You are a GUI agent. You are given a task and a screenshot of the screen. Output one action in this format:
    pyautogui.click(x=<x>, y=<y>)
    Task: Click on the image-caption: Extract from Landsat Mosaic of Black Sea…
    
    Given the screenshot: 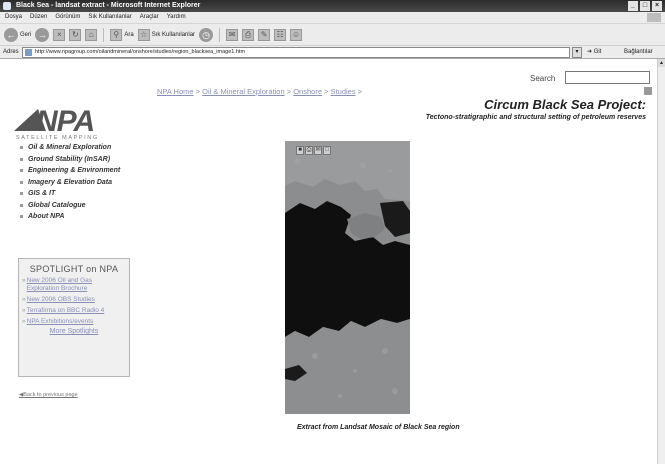 What is the action you would take?
    pyautogui.click(x=378, y=427)
    